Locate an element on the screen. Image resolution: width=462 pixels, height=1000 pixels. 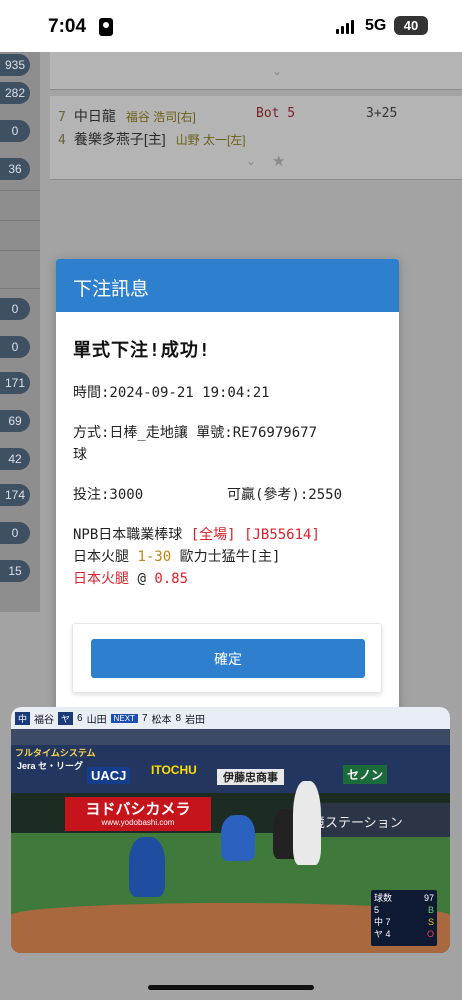
signal-icon is located at coordinates (345, 27).